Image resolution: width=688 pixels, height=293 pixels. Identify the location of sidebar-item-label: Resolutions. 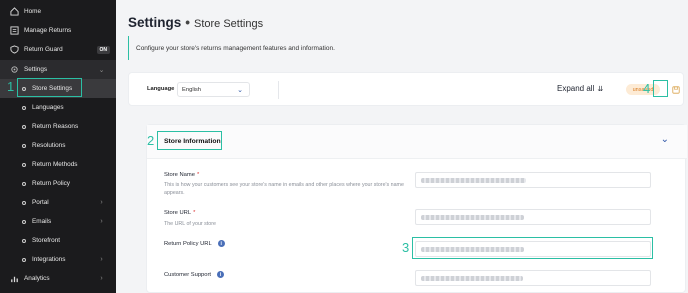
(49, 145).